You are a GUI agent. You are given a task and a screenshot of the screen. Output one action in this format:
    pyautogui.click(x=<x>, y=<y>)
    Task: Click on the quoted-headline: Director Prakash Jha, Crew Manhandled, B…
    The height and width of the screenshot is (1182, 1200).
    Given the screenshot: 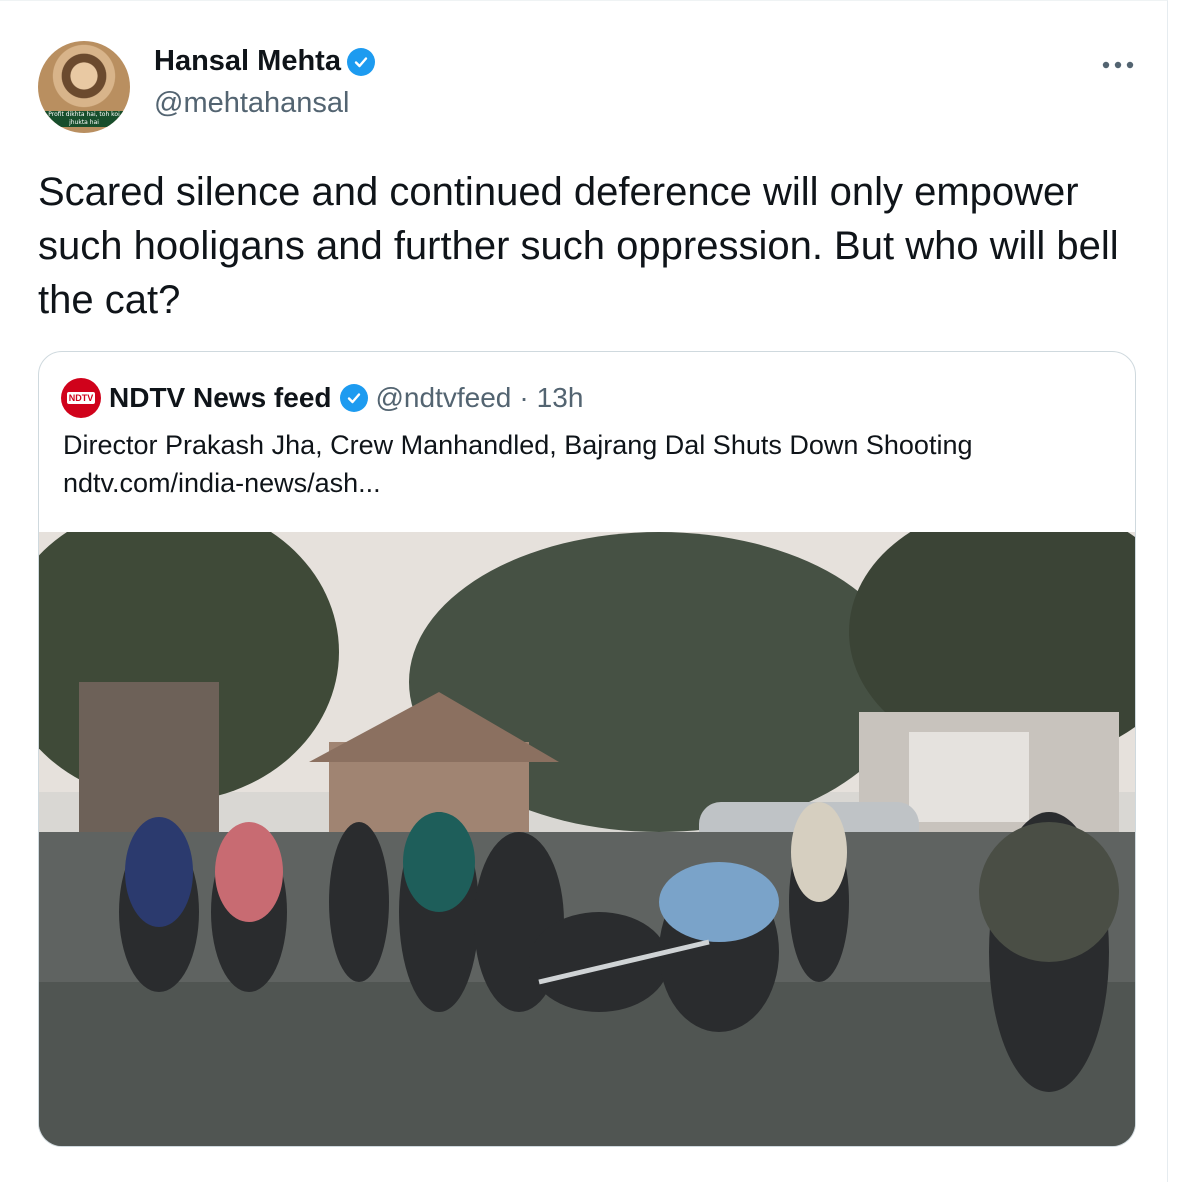 What is the action you would take?
    pyautogui.click(x=518, y=445)
    